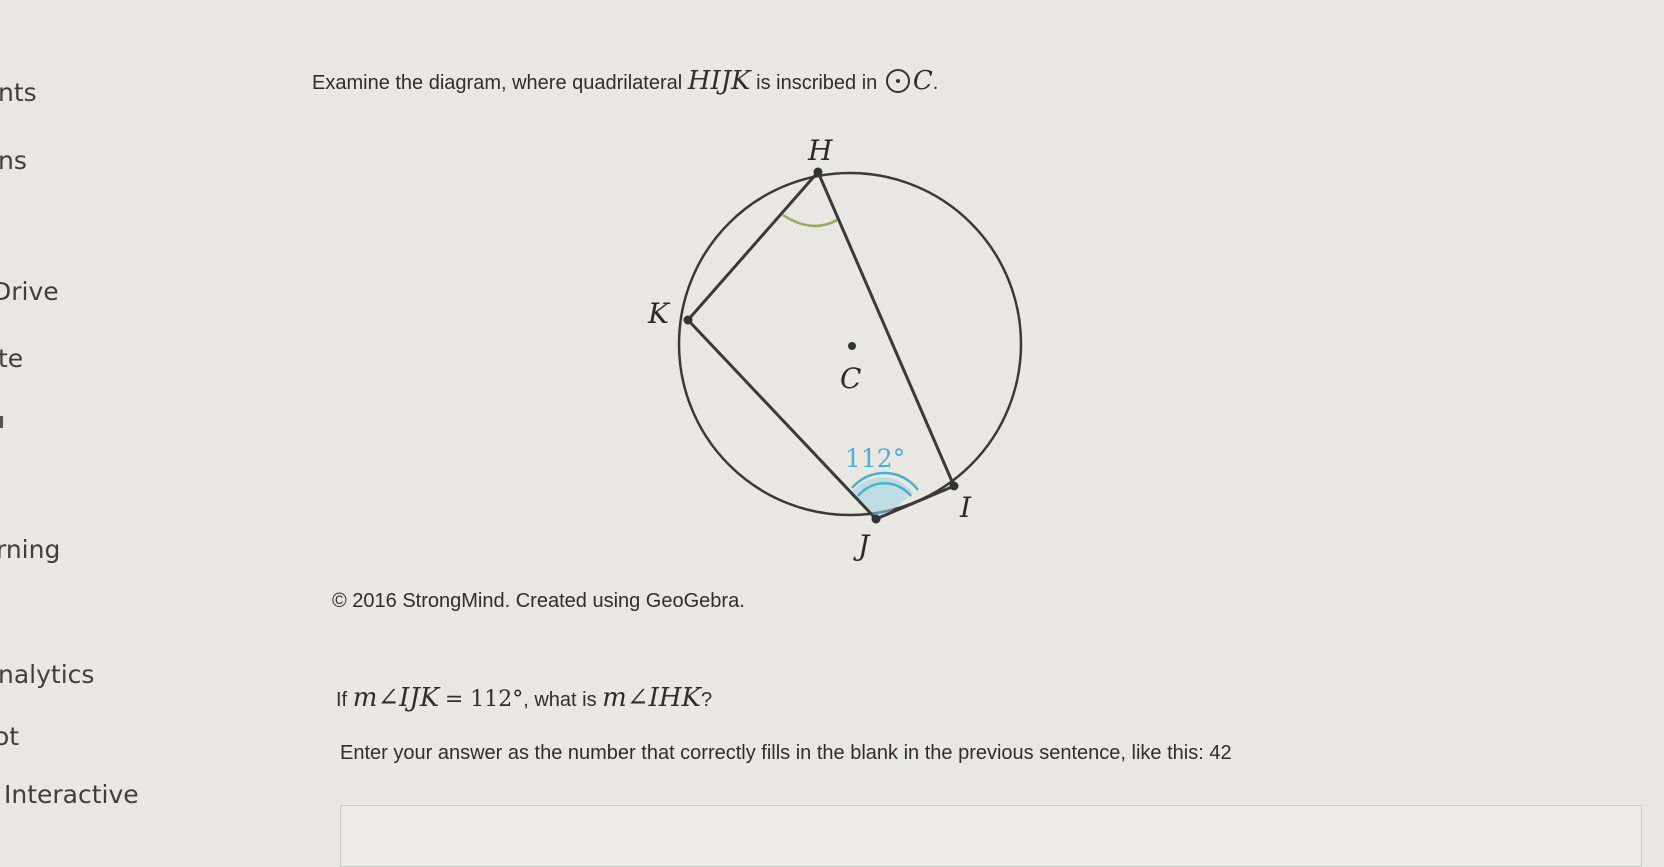 Image resolution: width=1664 pixels, height=867 pixels. I want to click on quadrilateral-name: HIJK, so click(719, 81).